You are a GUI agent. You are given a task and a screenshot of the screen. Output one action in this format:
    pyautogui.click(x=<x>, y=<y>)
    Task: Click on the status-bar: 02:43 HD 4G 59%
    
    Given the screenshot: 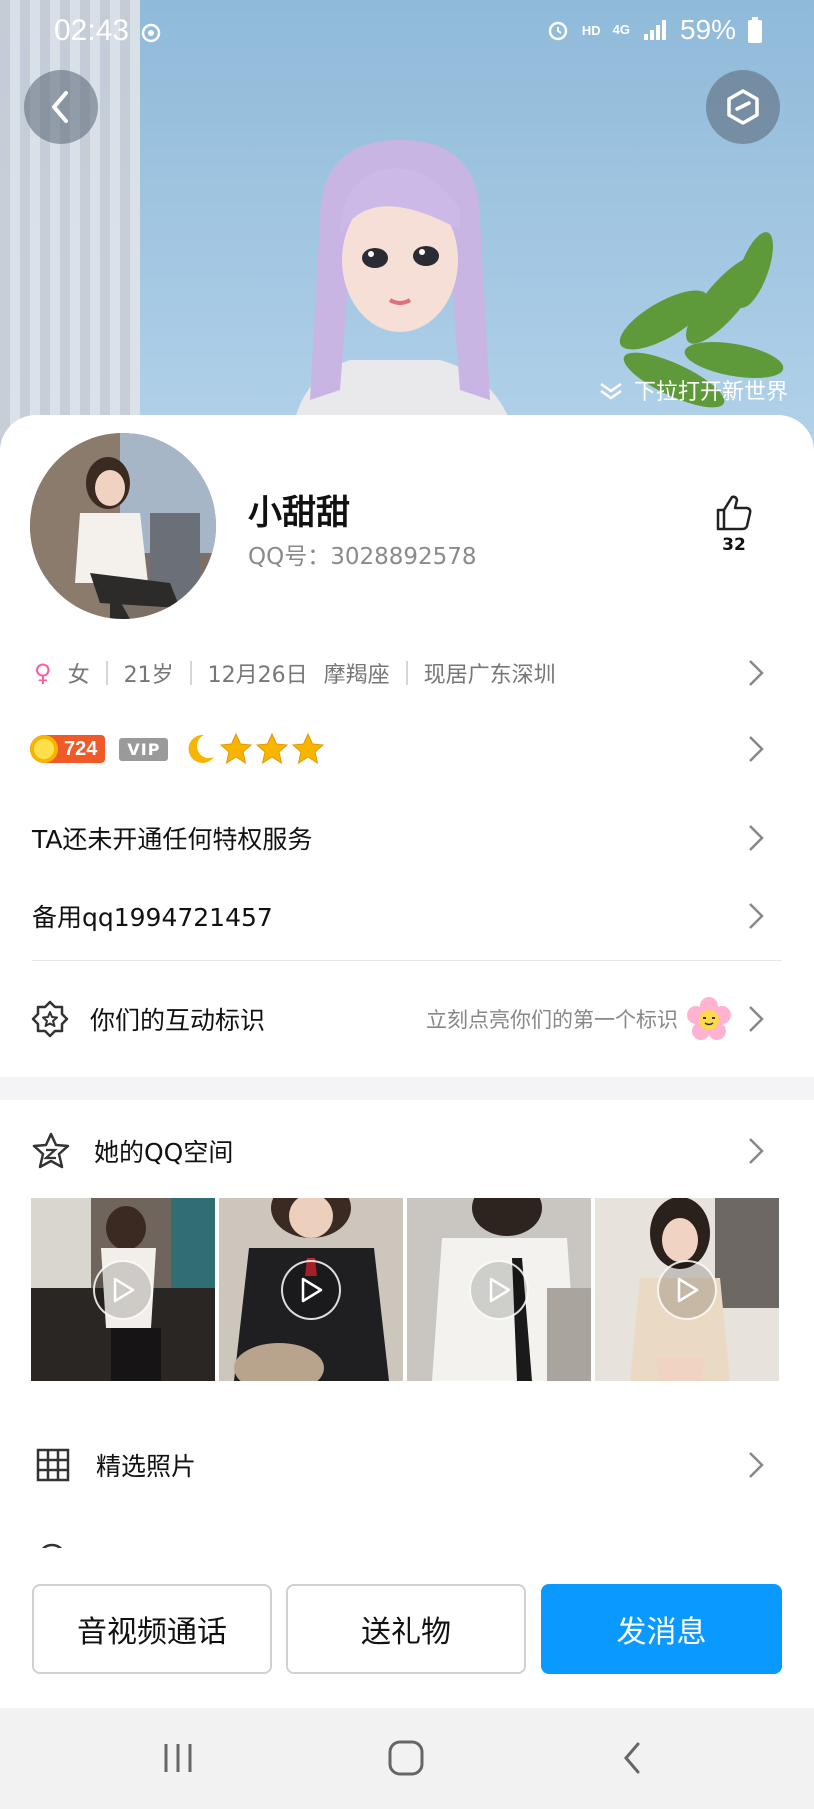 What is the action you would take?
    pyautogui.click(x=407, y=33)
    